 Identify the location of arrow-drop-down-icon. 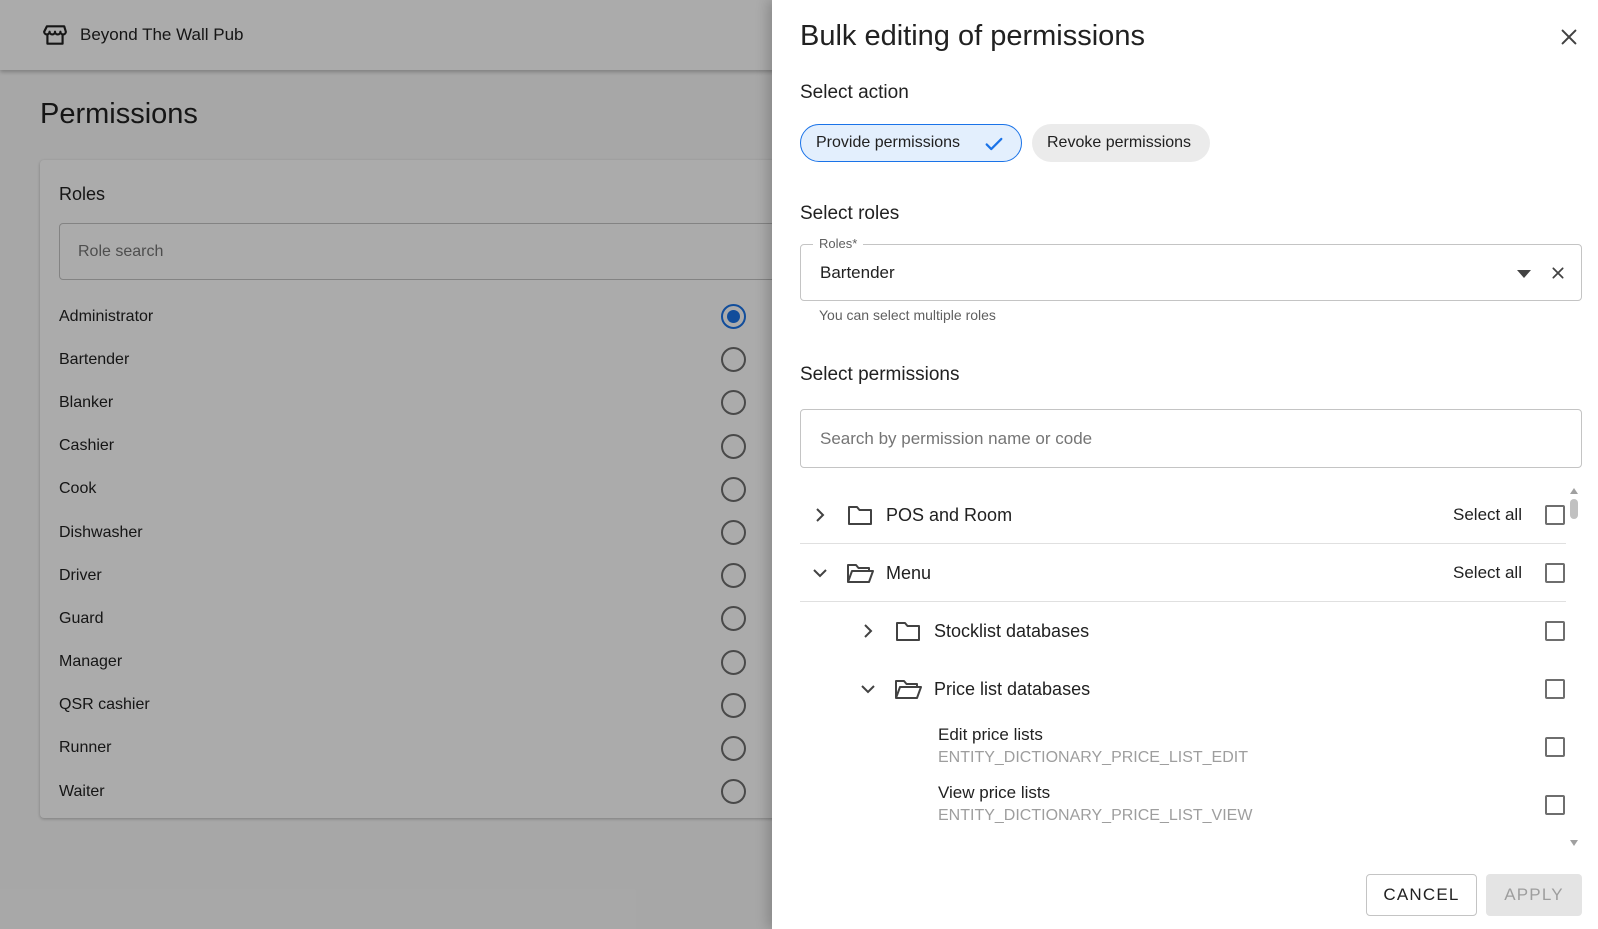
(1524, 274).